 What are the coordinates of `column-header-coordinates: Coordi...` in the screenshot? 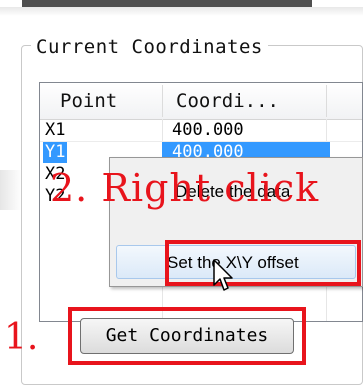 It's located at (227, 101).